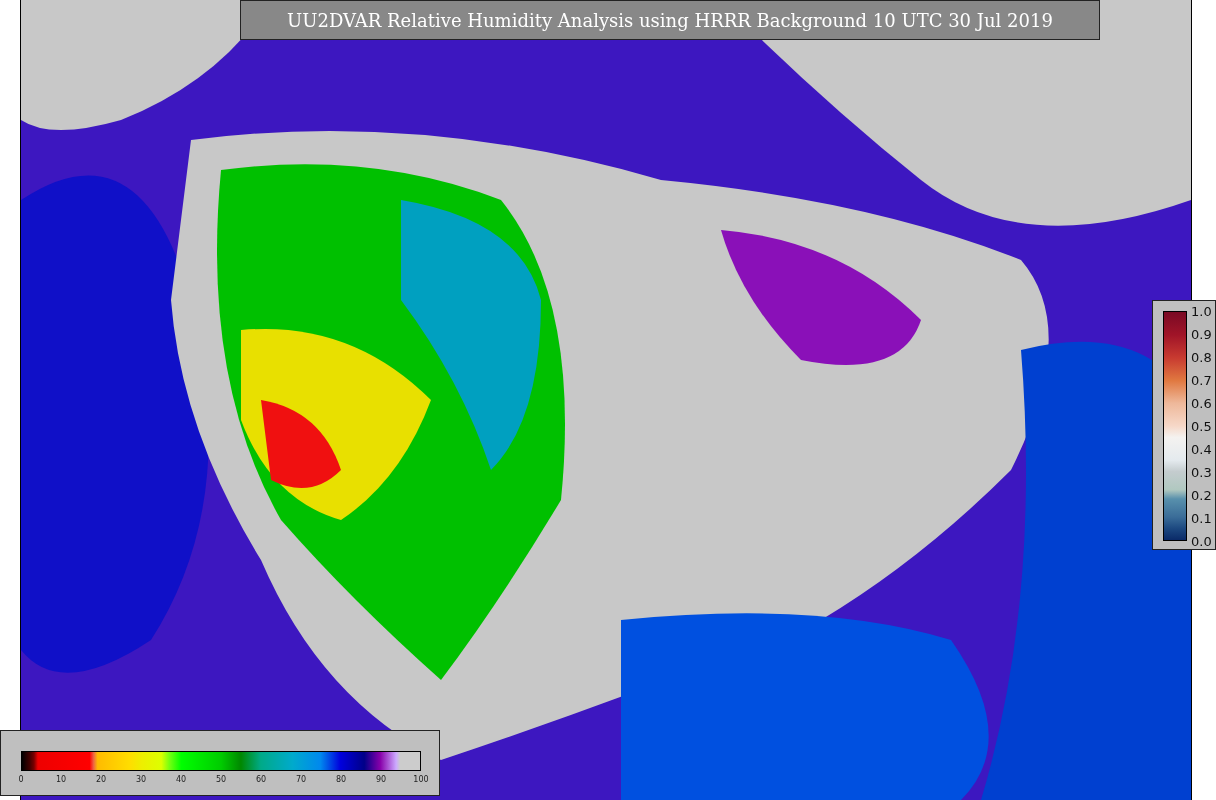 The image size is (1216, 800). I want to click on tick-label: 10, so click(61, 779).